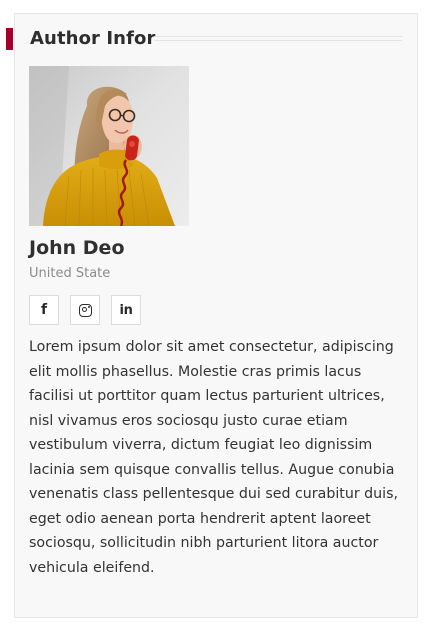  I want to click on instagram-link, so click(85, 310).